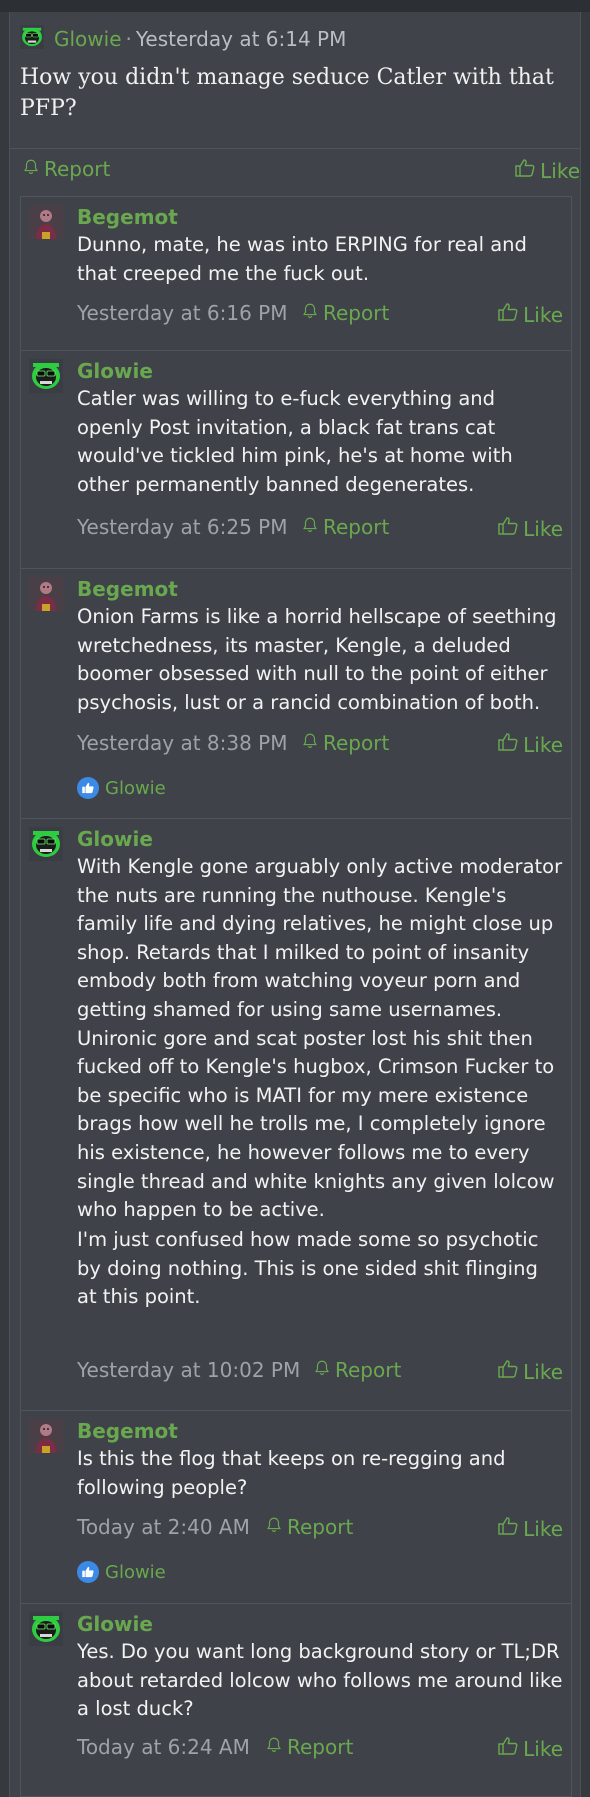 The width and height of the screenshot is (590, 1797). Describe the element at coordinates (182, 313) in the screenshot. I see `comment-timestamp: Yesterday at 6:16 PM` at that location.